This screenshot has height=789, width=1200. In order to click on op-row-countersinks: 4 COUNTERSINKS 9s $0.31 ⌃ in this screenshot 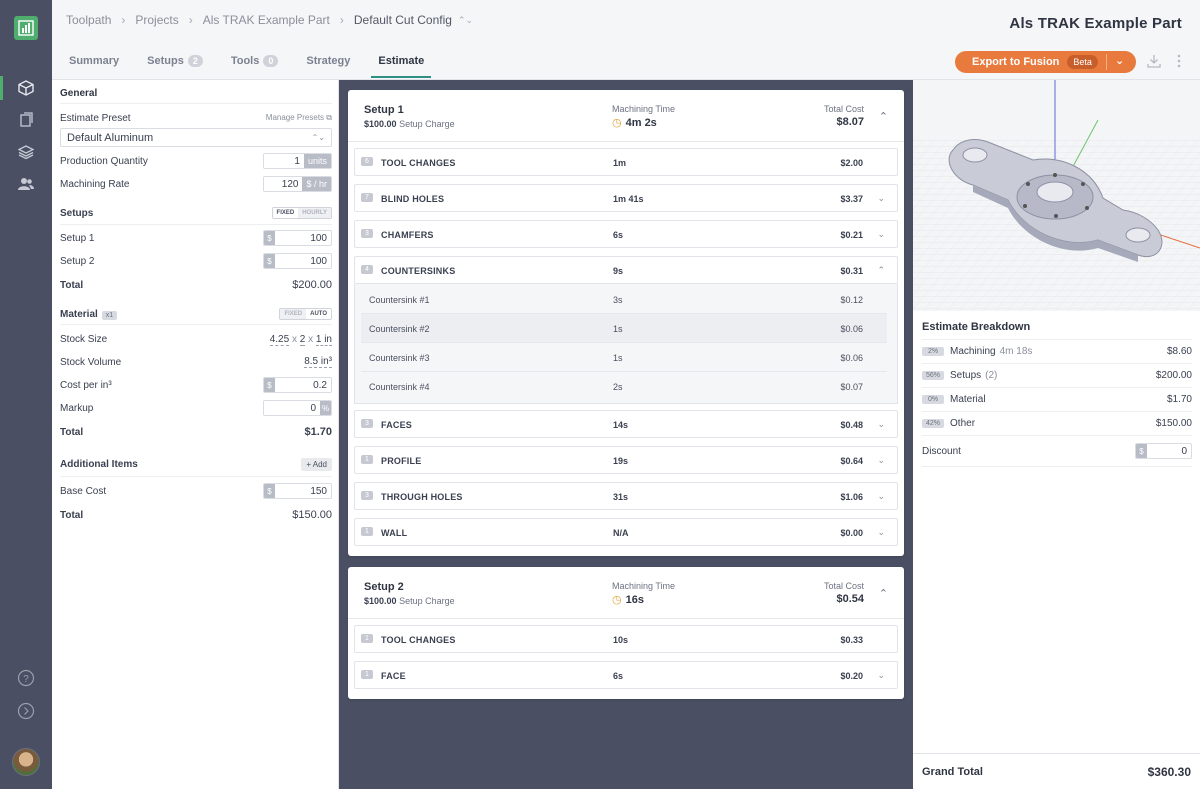, I will do `click(626, 270)`.